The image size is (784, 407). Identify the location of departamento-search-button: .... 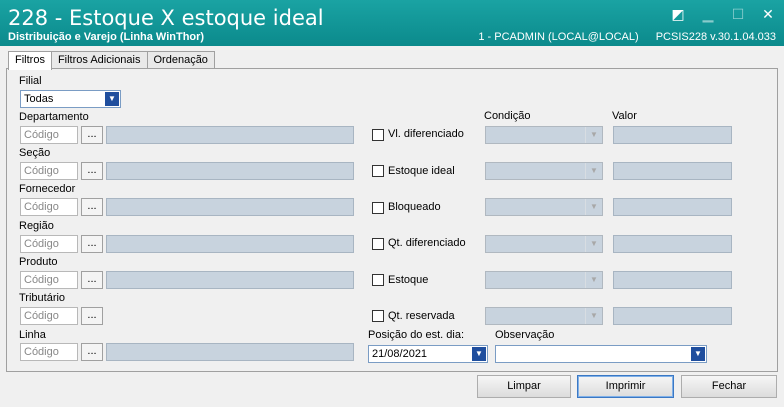
(92, 135).